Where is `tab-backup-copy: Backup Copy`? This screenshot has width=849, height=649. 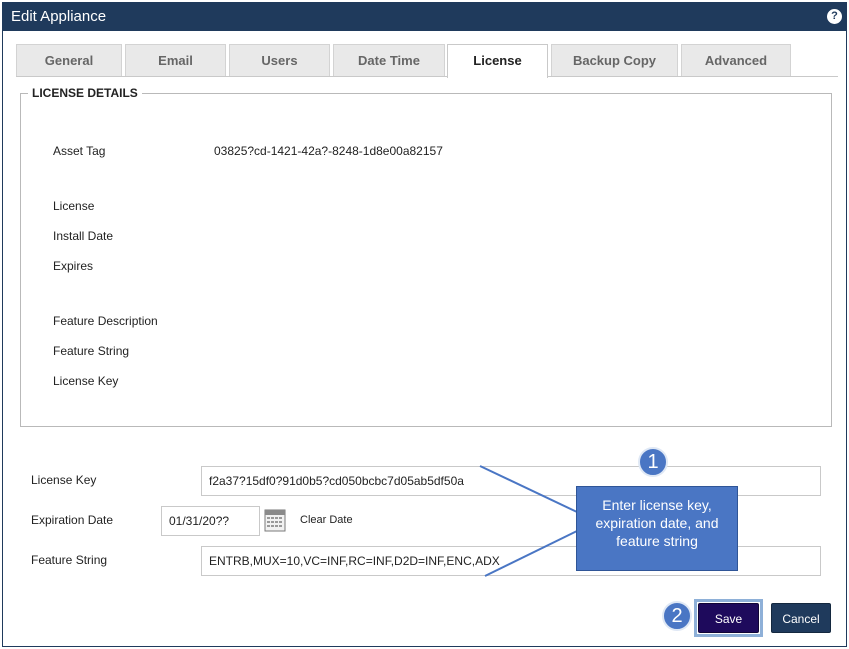 tab-backup-copy: Backup Copy is located at coordinates (614, 60).